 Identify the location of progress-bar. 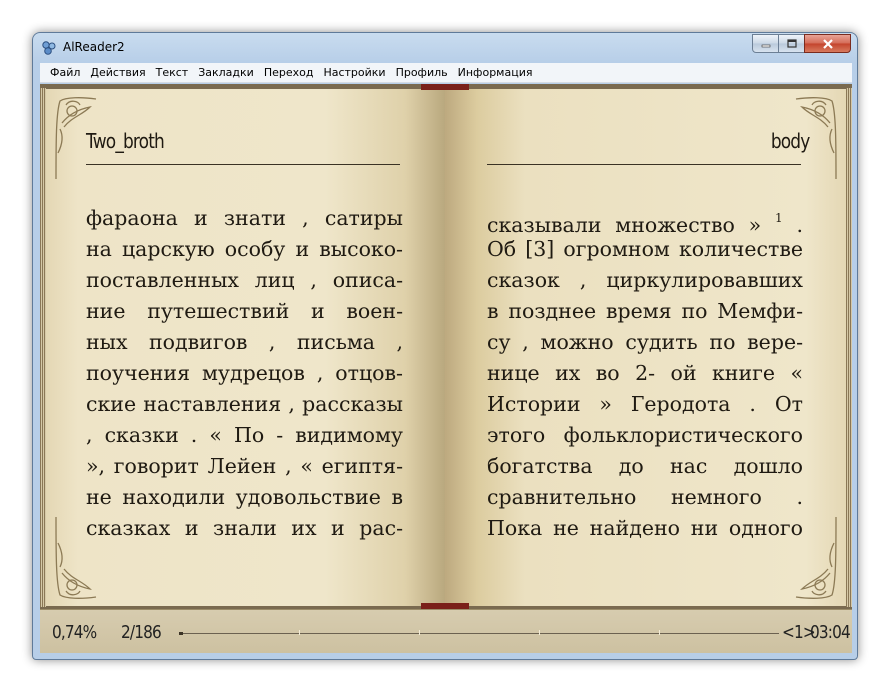
(479, 632).